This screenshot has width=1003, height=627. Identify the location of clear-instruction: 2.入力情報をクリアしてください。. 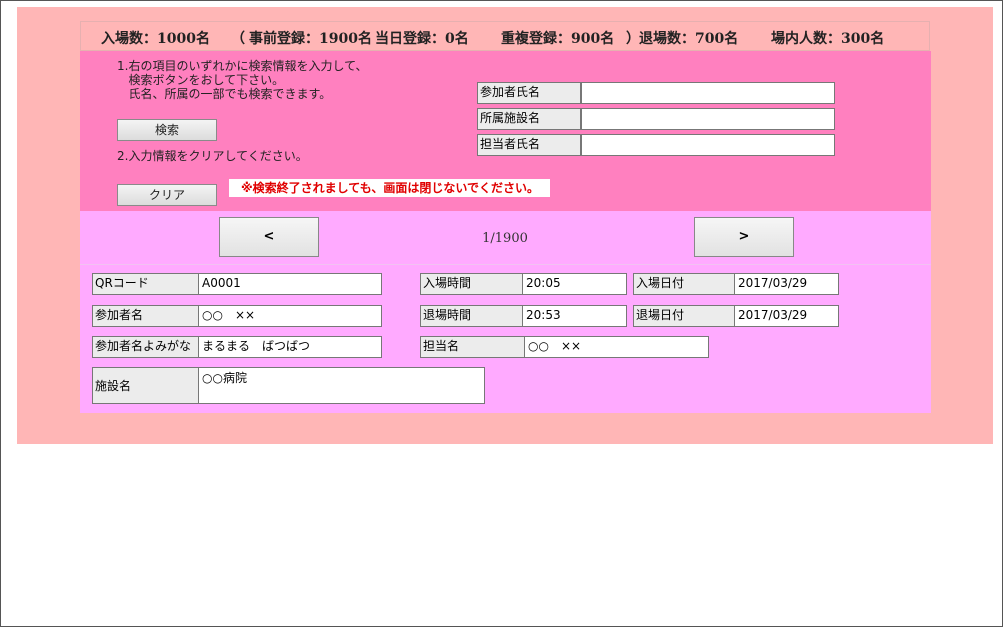
(212, 156).